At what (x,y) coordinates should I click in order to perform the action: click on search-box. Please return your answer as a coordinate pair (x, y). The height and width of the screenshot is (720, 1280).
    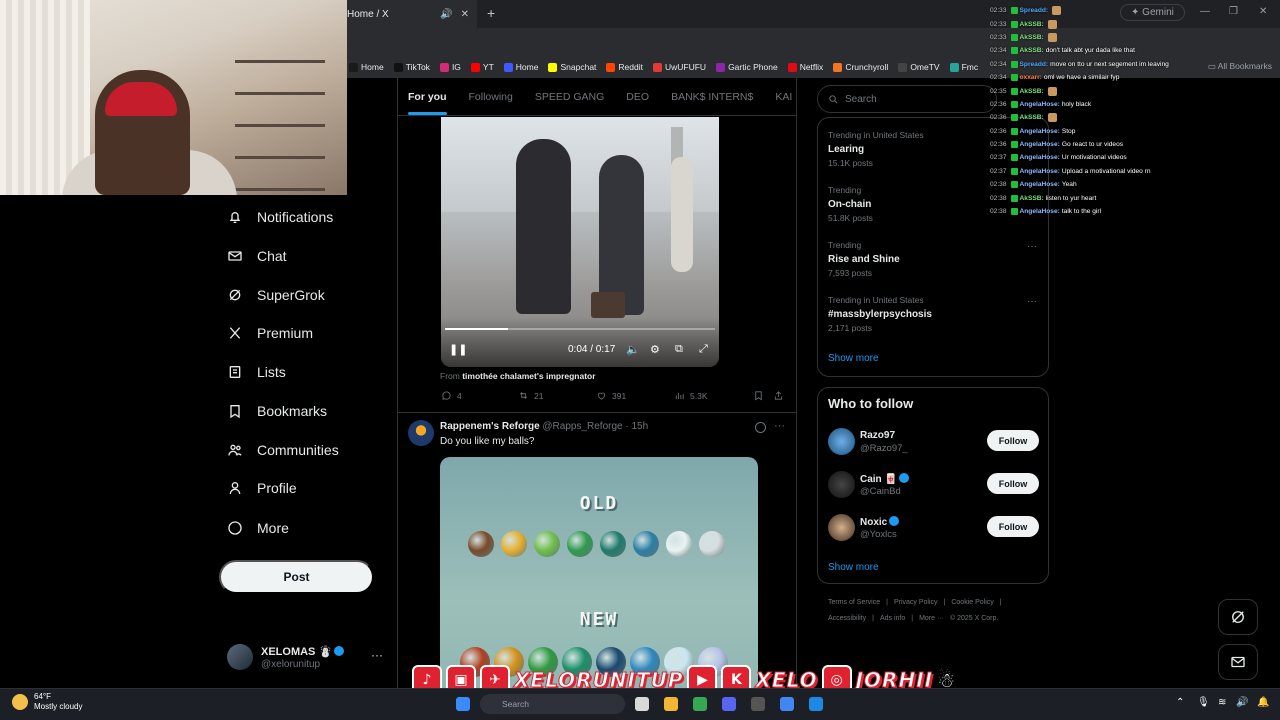
    Looking at the image, I should click on (907, 99).